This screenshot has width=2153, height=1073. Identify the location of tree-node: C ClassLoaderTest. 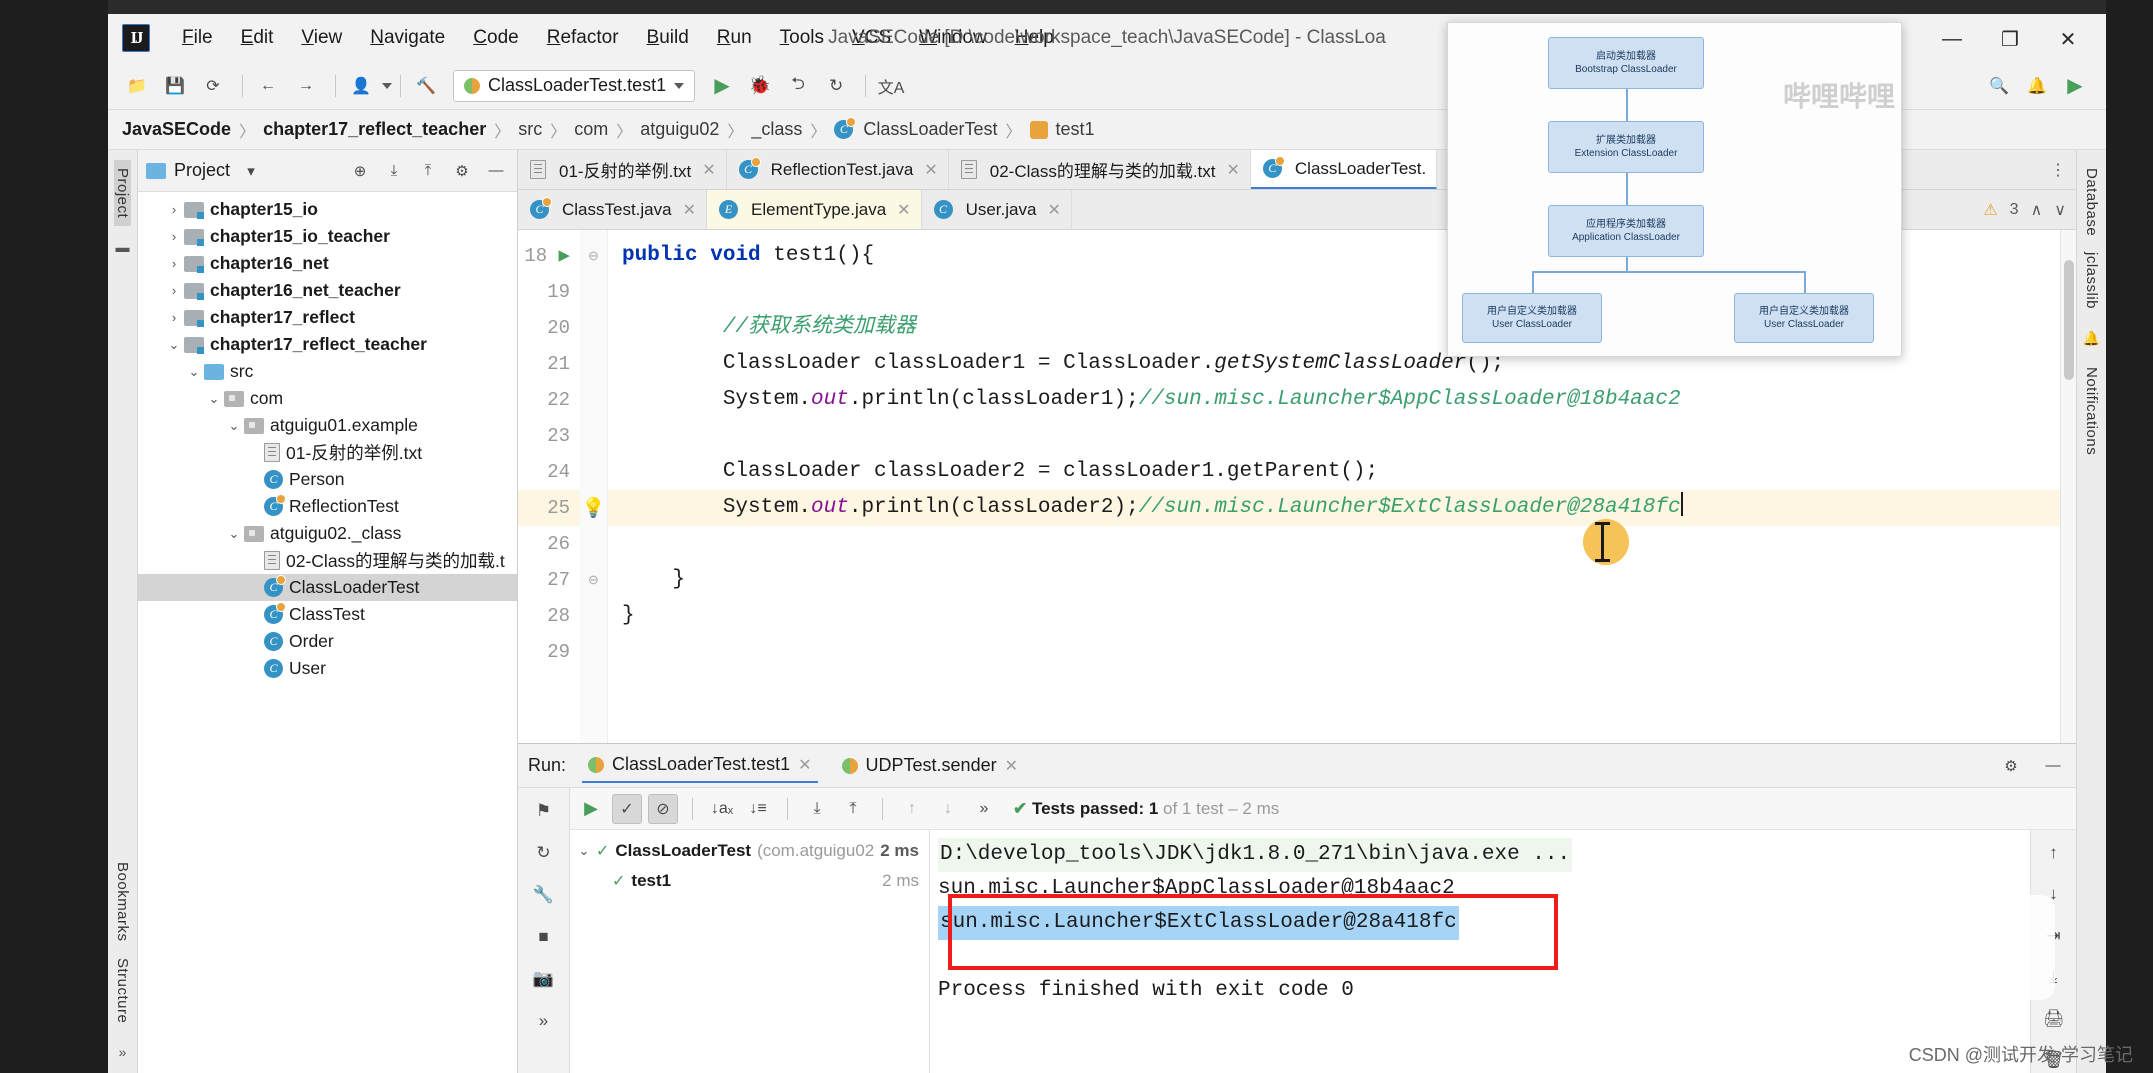
(327, 587).